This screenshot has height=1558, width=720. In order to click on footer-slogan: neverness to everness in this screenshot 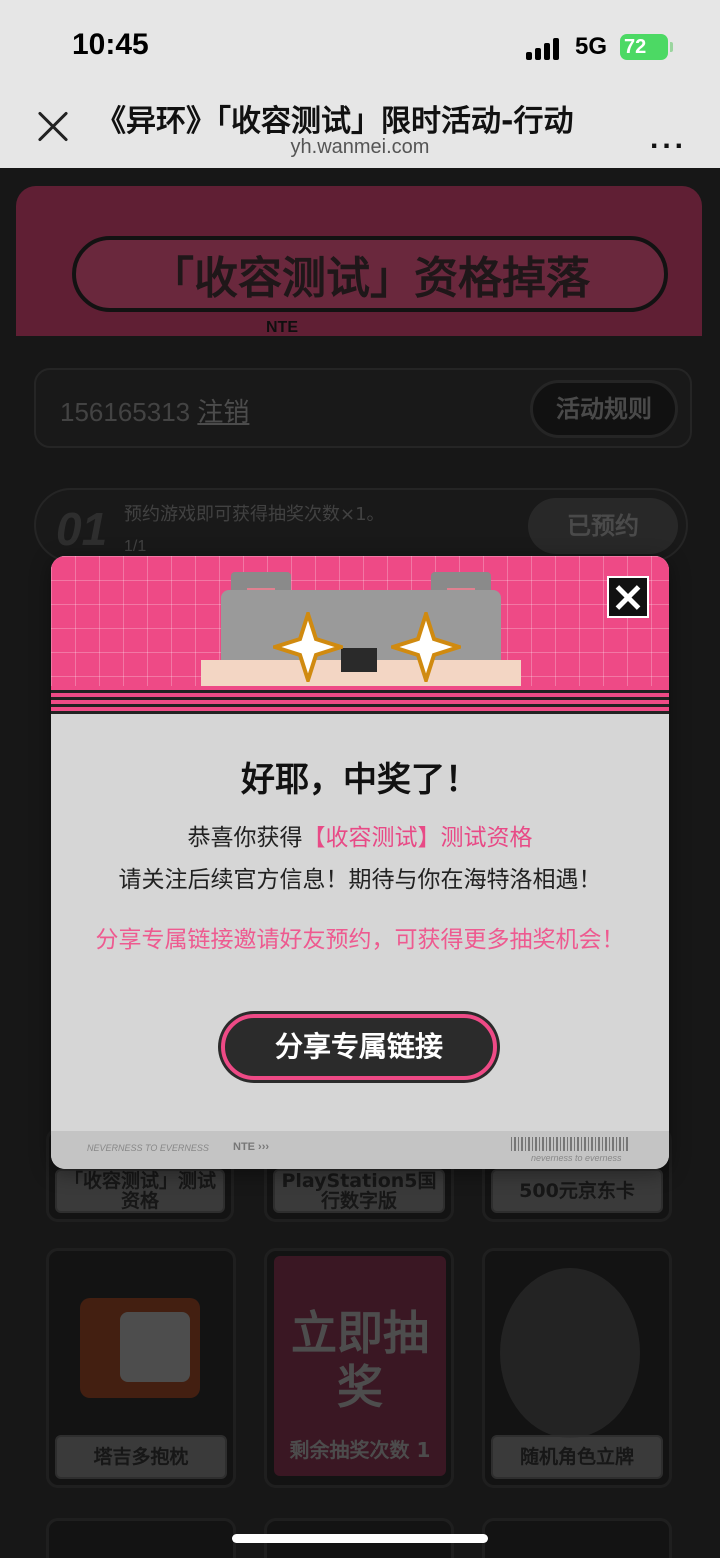, I will do `click(576, 1158)`.